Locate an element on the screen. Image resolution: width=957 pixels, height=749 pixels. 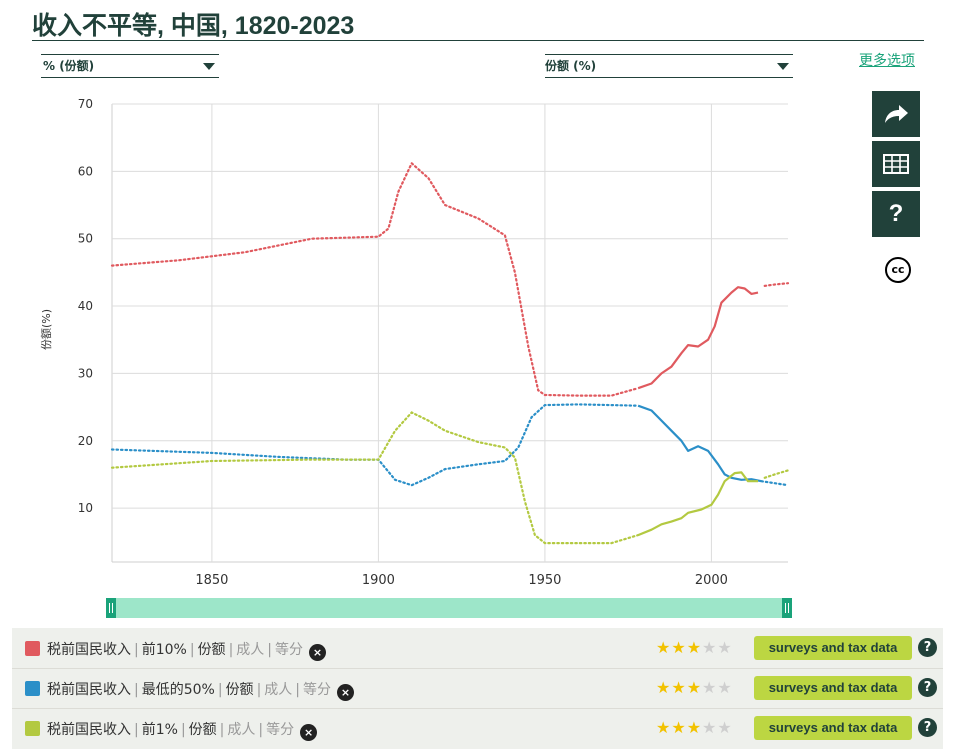
series-label: 税前国民收入 | 最低的50% | 份额 | 成人 | 等分 × is located at coordinates (200, 690).